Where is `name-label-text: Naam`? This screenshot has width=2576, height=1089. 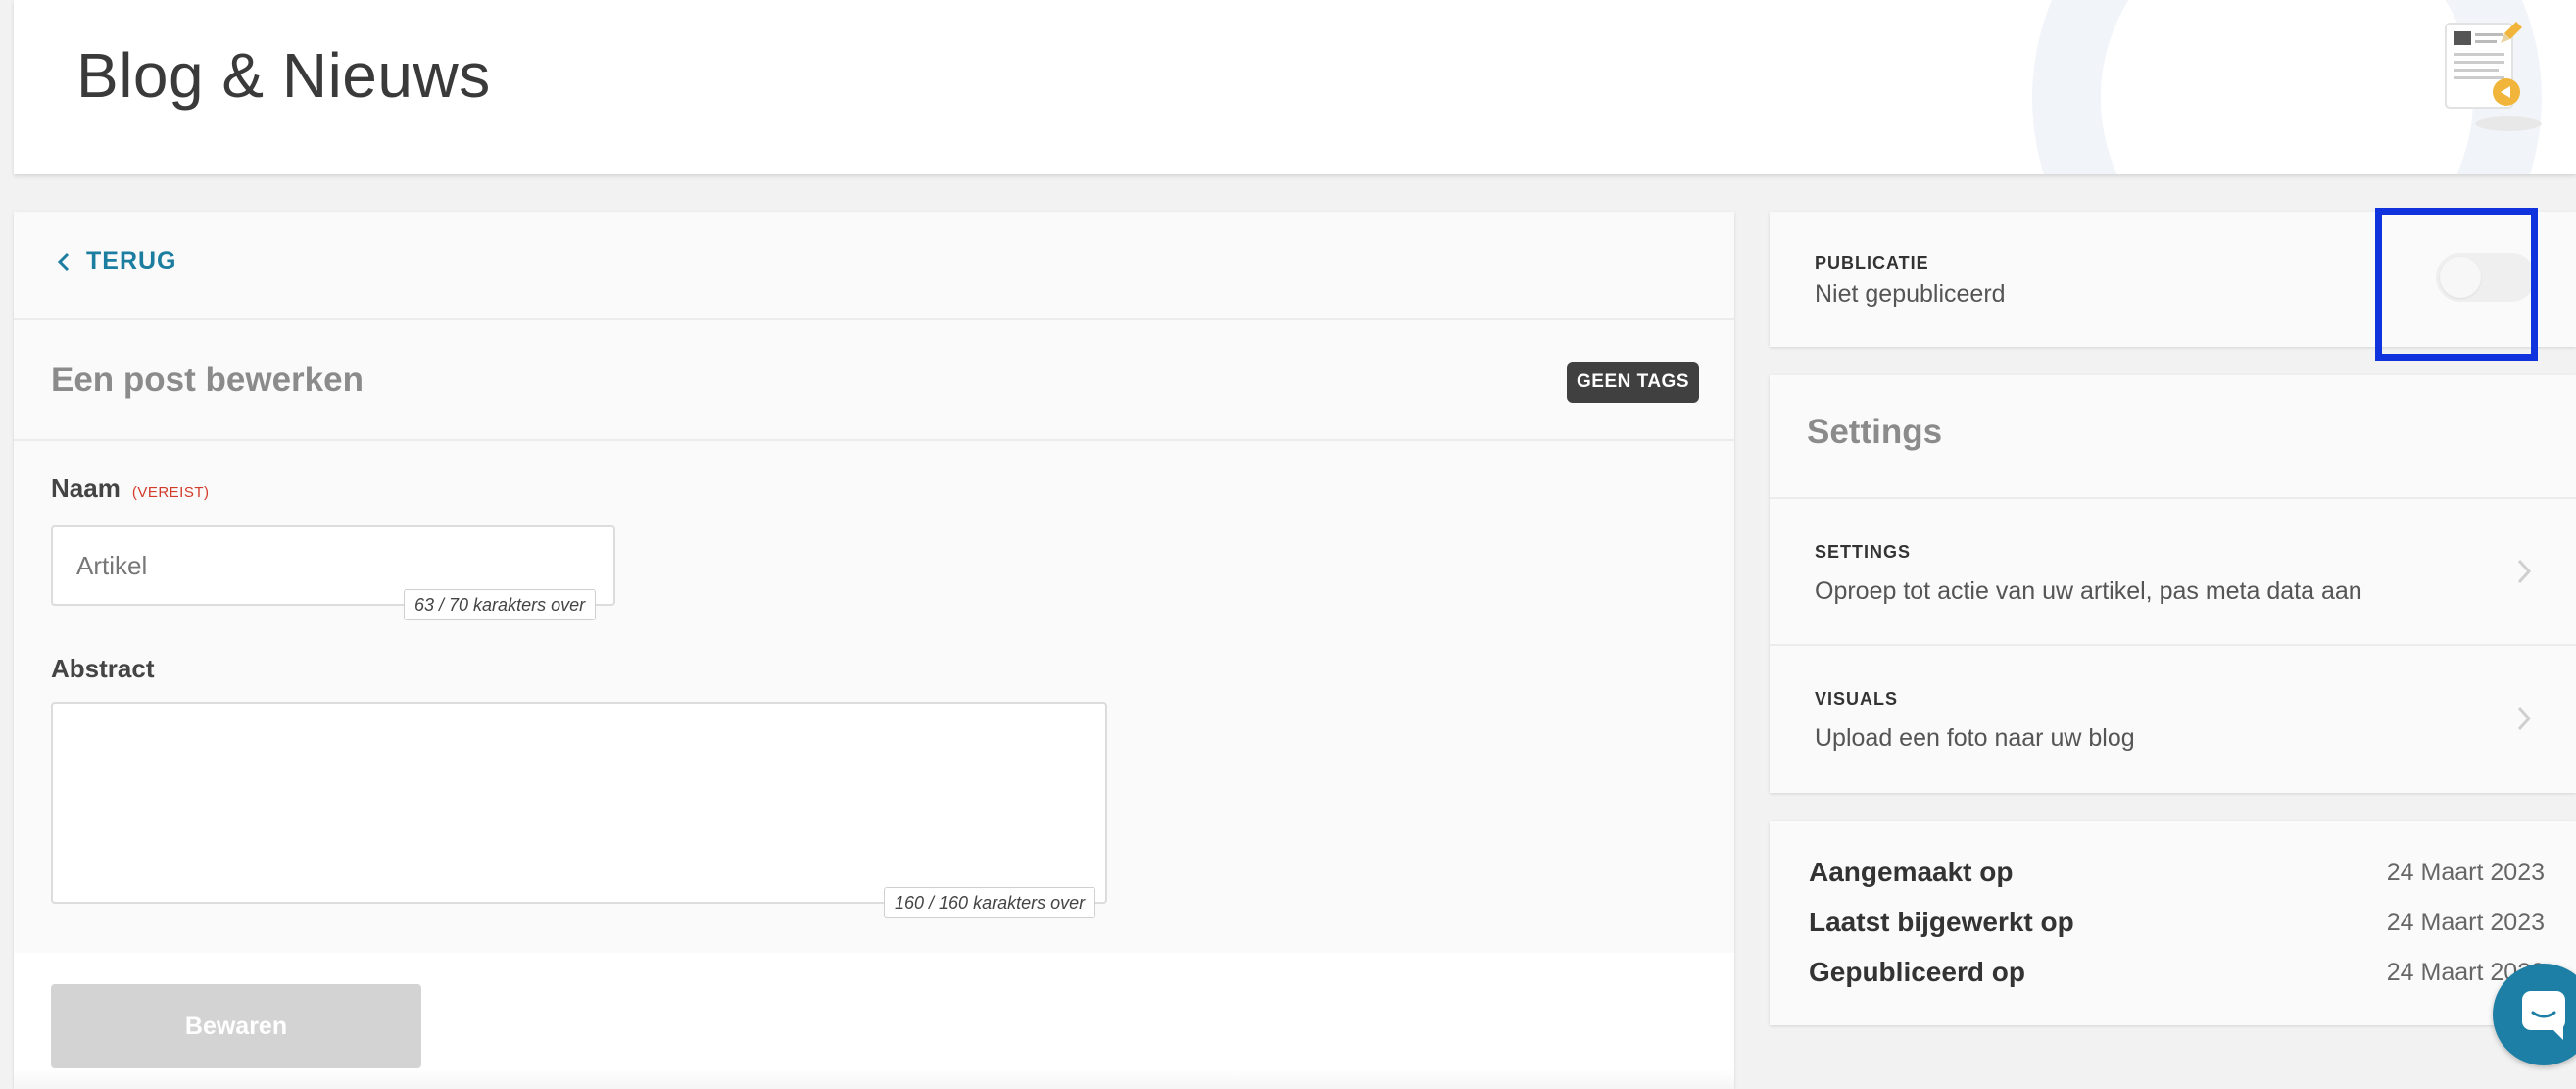 name-label-text: Naam is located at coordinates (86, 488).